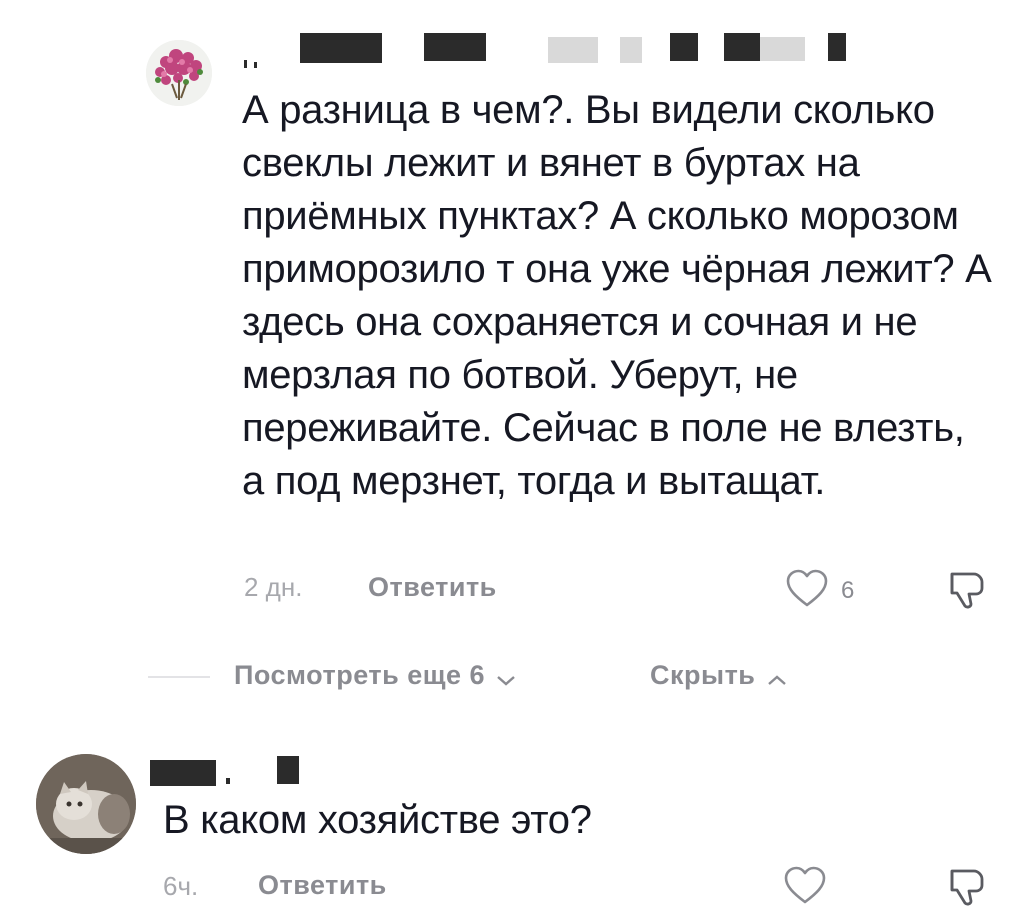 The width and height of the screenshot is (1024, 912). What do you see at coordinates (777, 680) in the screenshot?
I see `chevron-up-icon` at bounding box center [777, 680].